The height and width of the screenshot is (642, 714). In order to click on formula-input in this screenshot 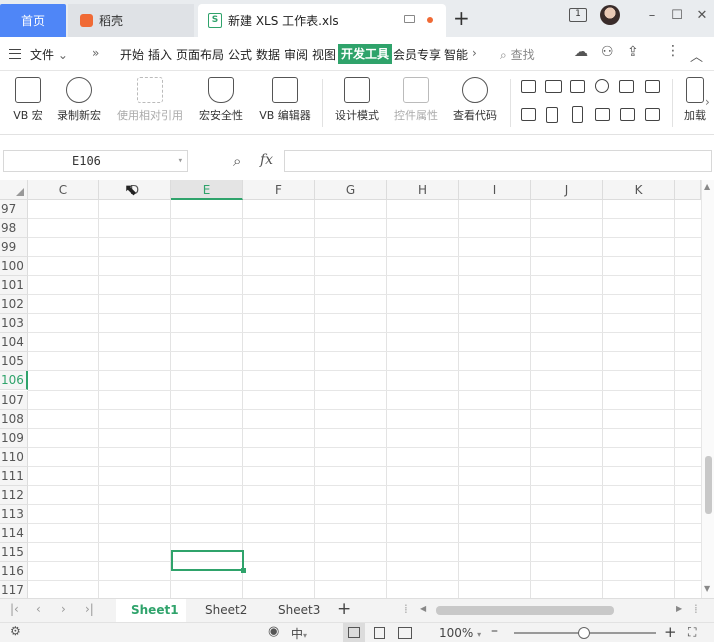, I will do `click(498, 161)`.